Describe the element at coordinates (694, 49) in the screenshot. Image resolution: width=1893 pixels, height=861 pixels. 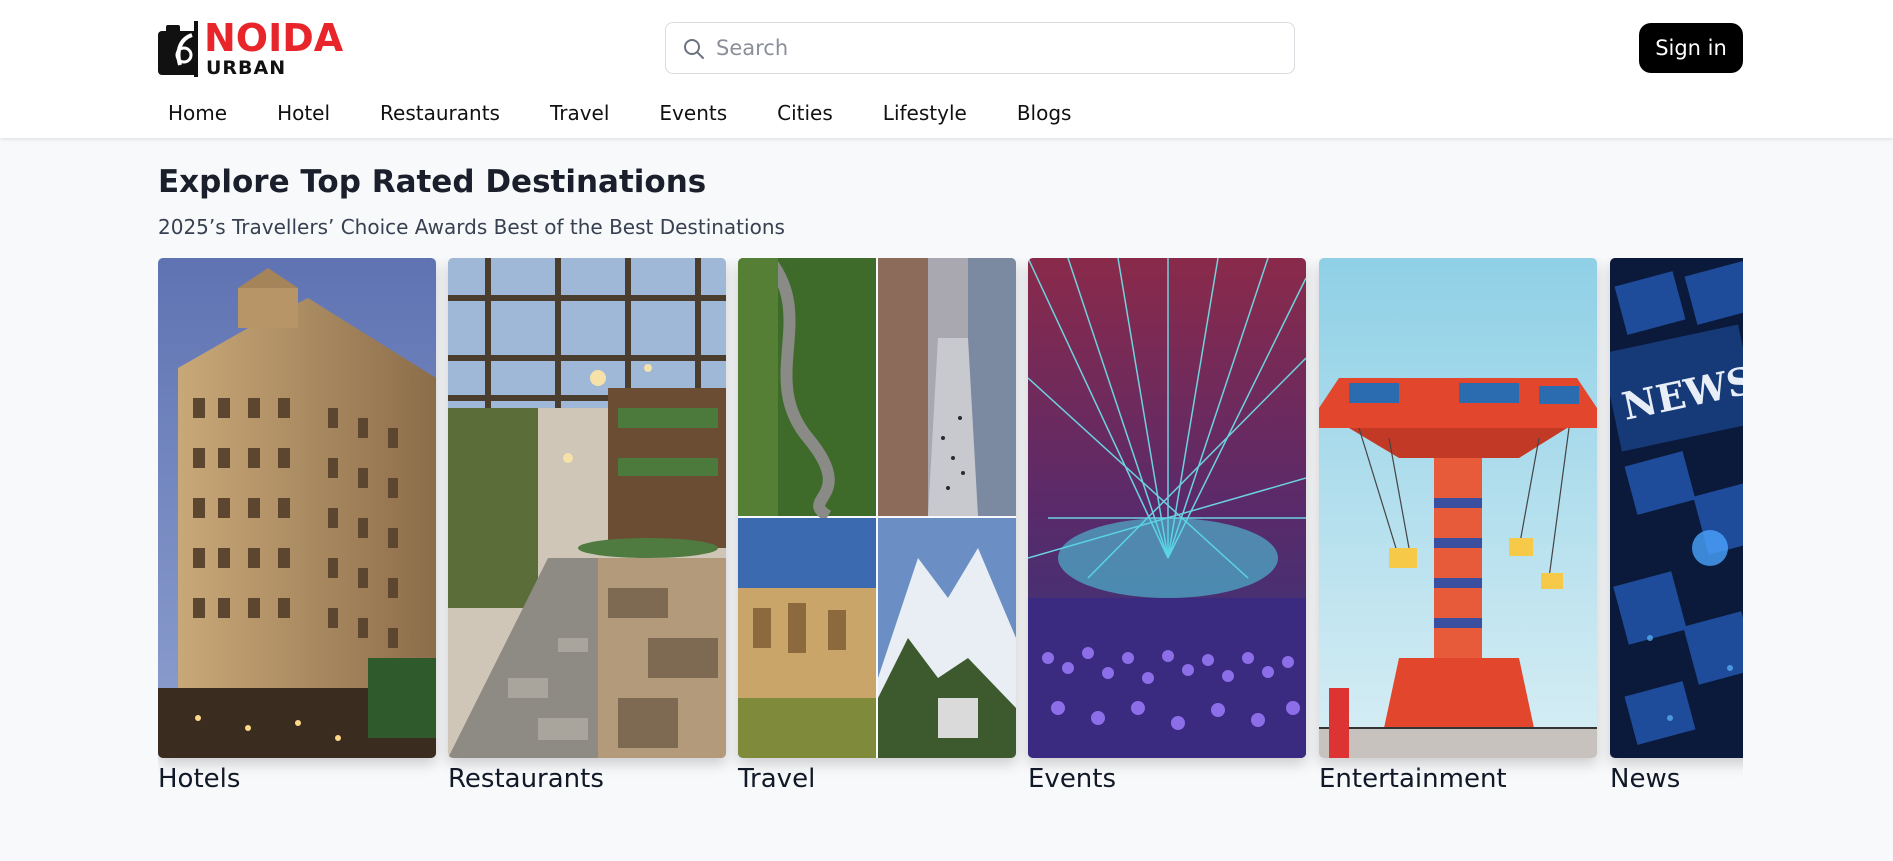
I see `search-icon` at that location.